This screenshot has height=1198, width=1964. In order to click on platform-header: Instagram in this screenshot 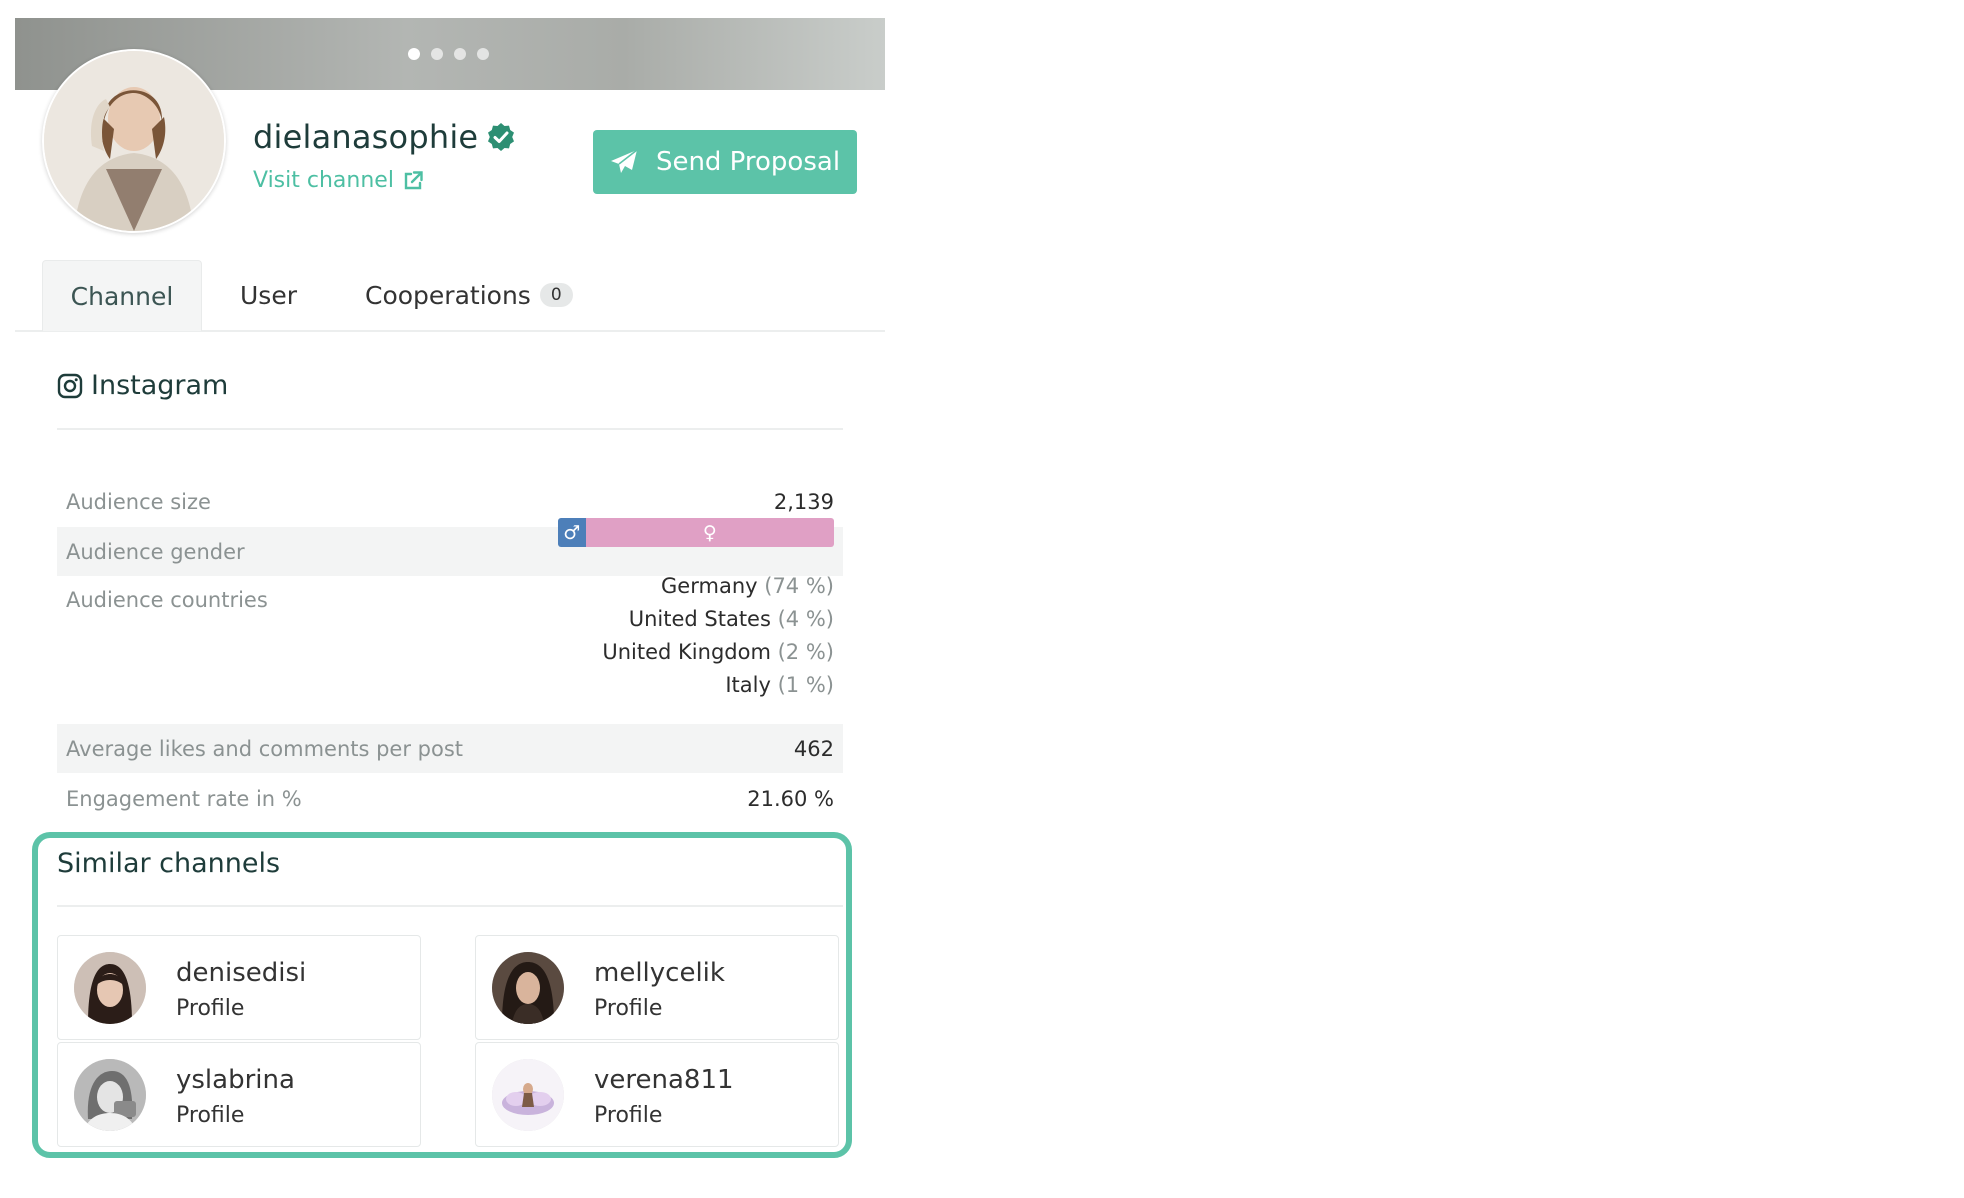, I will do `click(142, 385)`.